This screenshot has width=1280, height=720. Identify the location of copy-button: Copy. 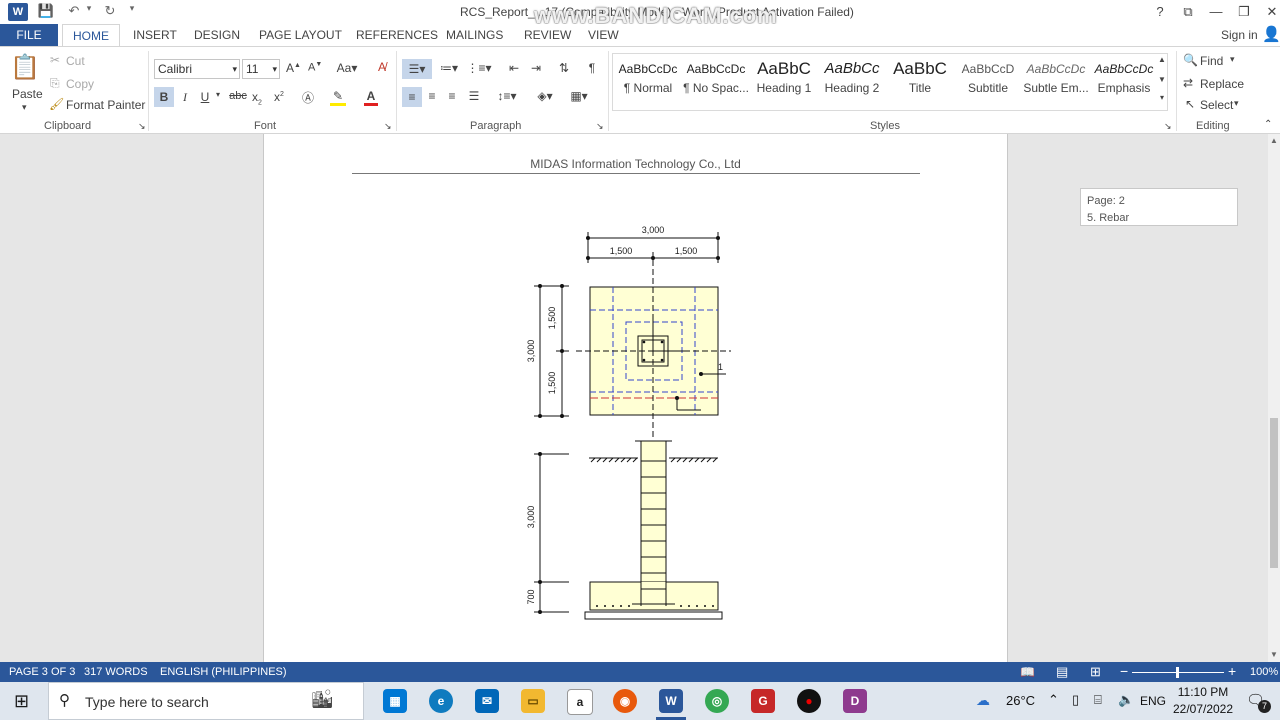
(80, 84).